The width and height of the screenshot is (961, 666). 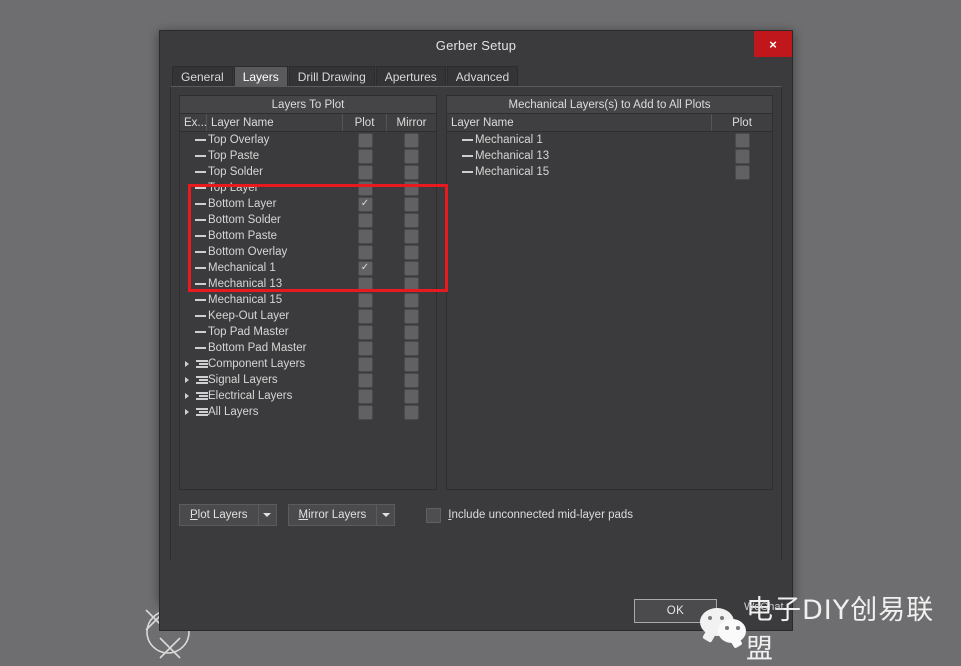 What do you see at coordinates (308, 380) in the screenshot?
I see `layer-row: Signal Layers` at bounding box center [308, 380].